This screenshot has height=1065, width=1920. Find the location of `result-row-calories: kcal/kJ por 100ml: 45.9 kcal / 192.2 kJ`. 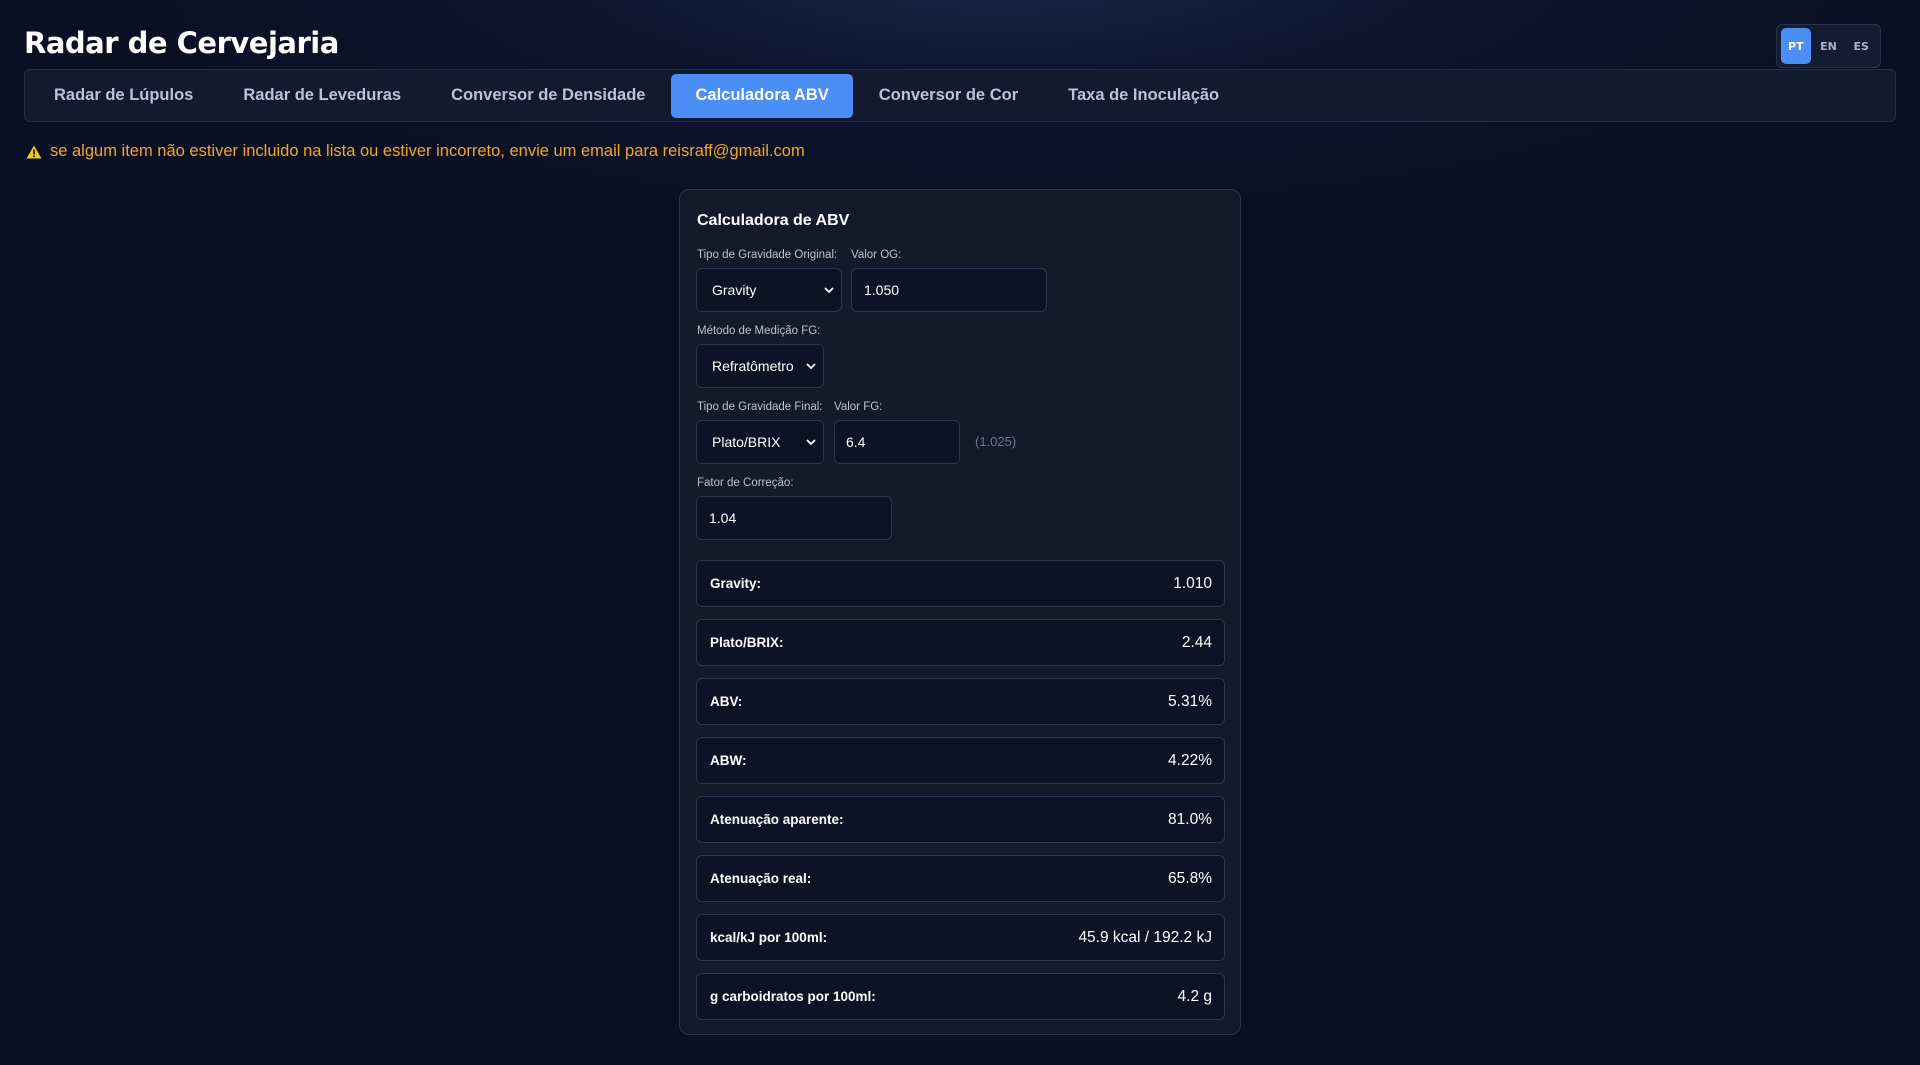

result-row-calories: kcal/kJ por 100ml: 45.9 kcal / 192.2 kJ is located at coordinates (960, 937).